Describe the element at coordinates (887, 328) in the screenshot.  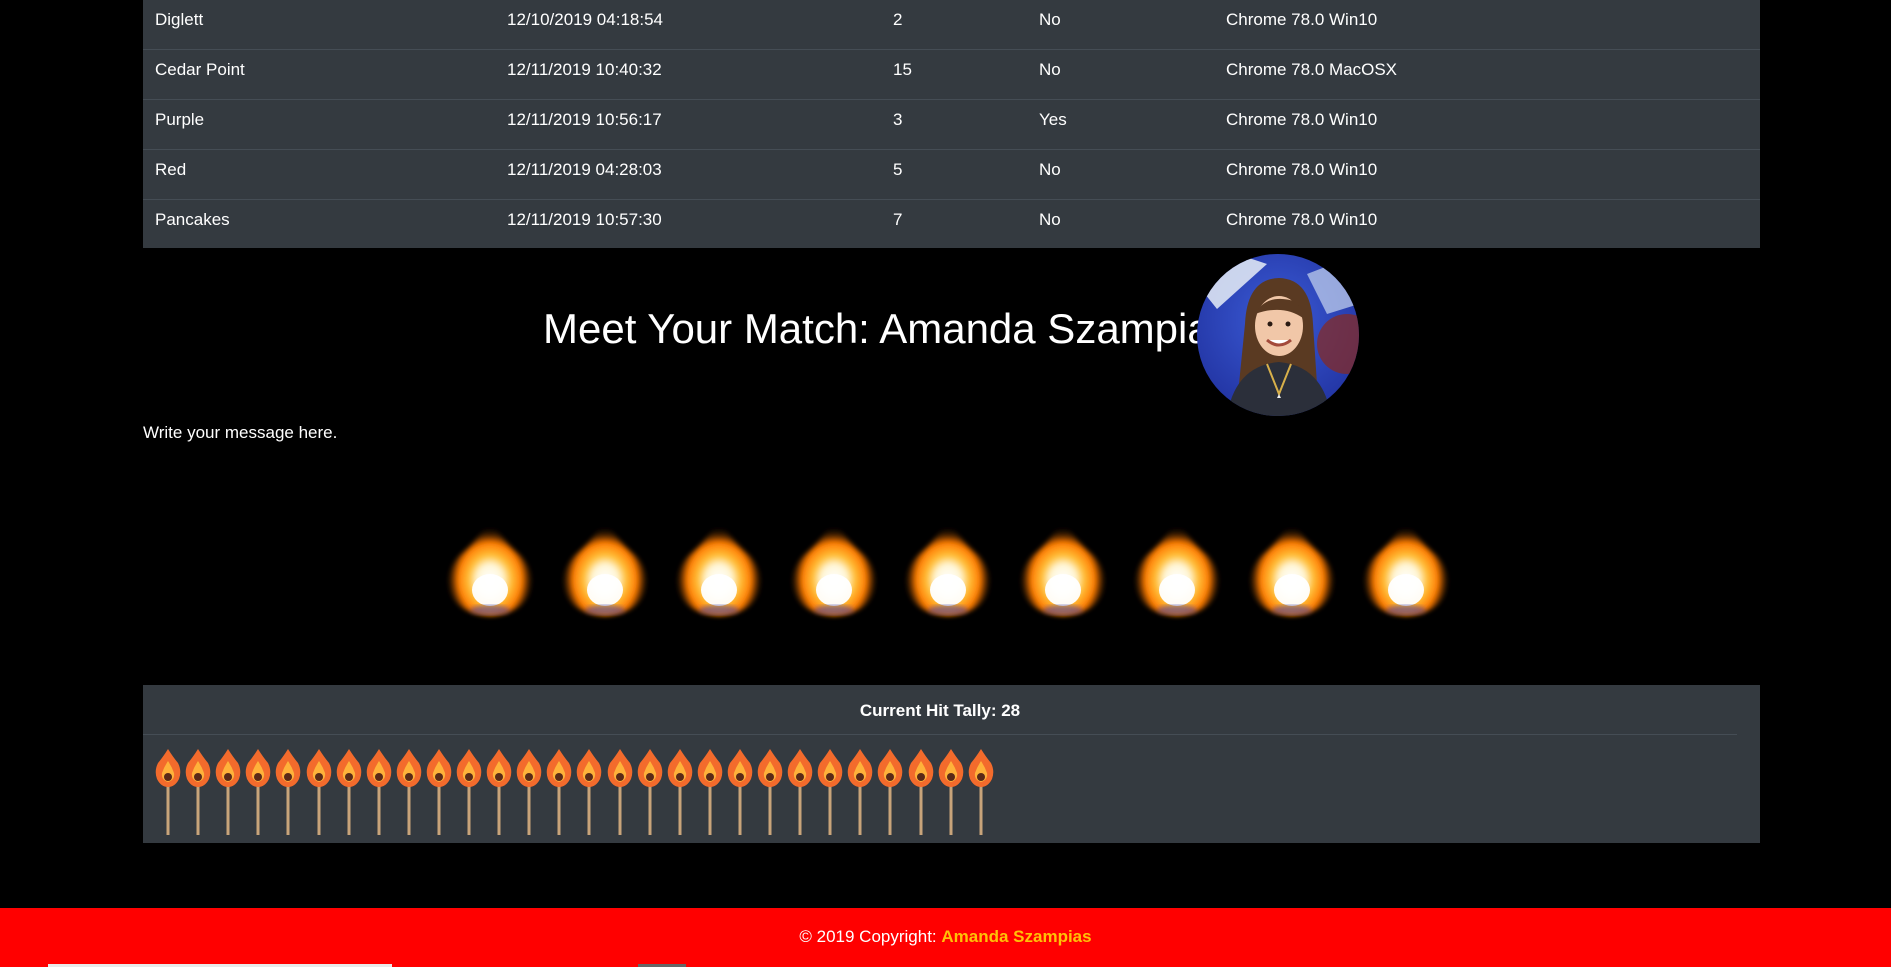
I see `match-title: Meet Your Match: Amanda Szampias` at that location.